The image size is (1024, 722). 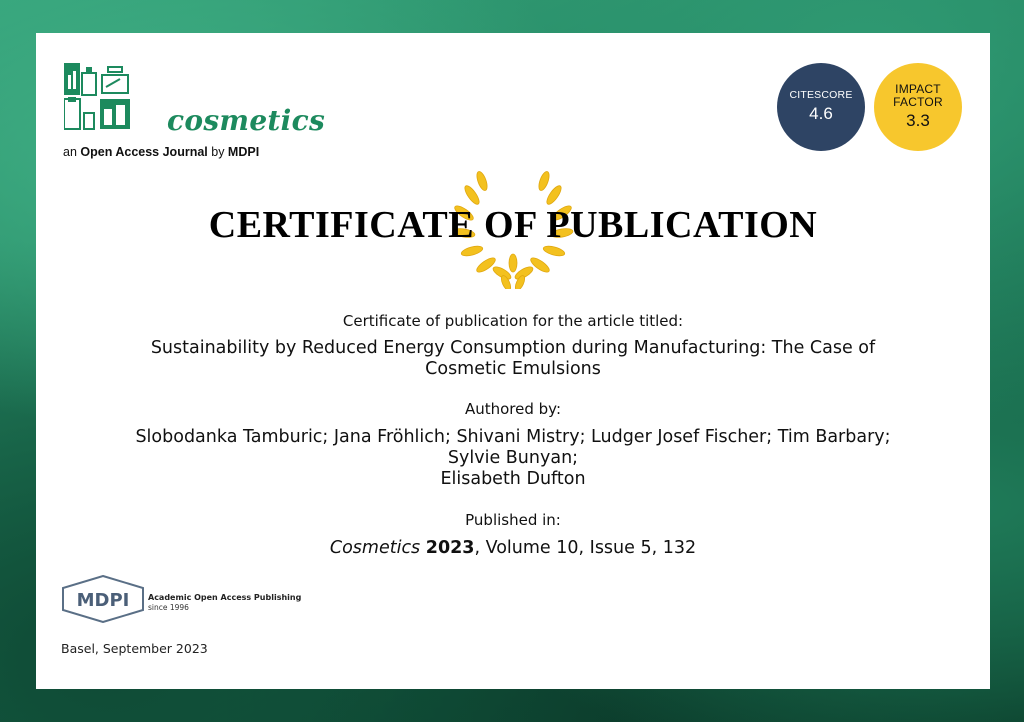 I want to click on mdpi-logo-icon: MDPI, so click(x=103, y=599).